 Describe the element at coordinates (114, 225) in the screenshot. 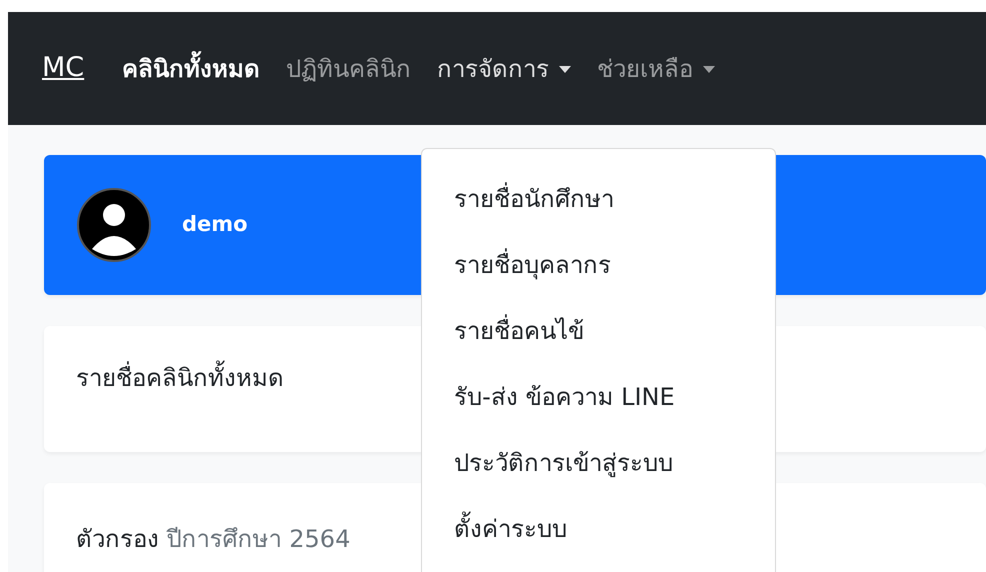

I see `avatar-icon` at that location.